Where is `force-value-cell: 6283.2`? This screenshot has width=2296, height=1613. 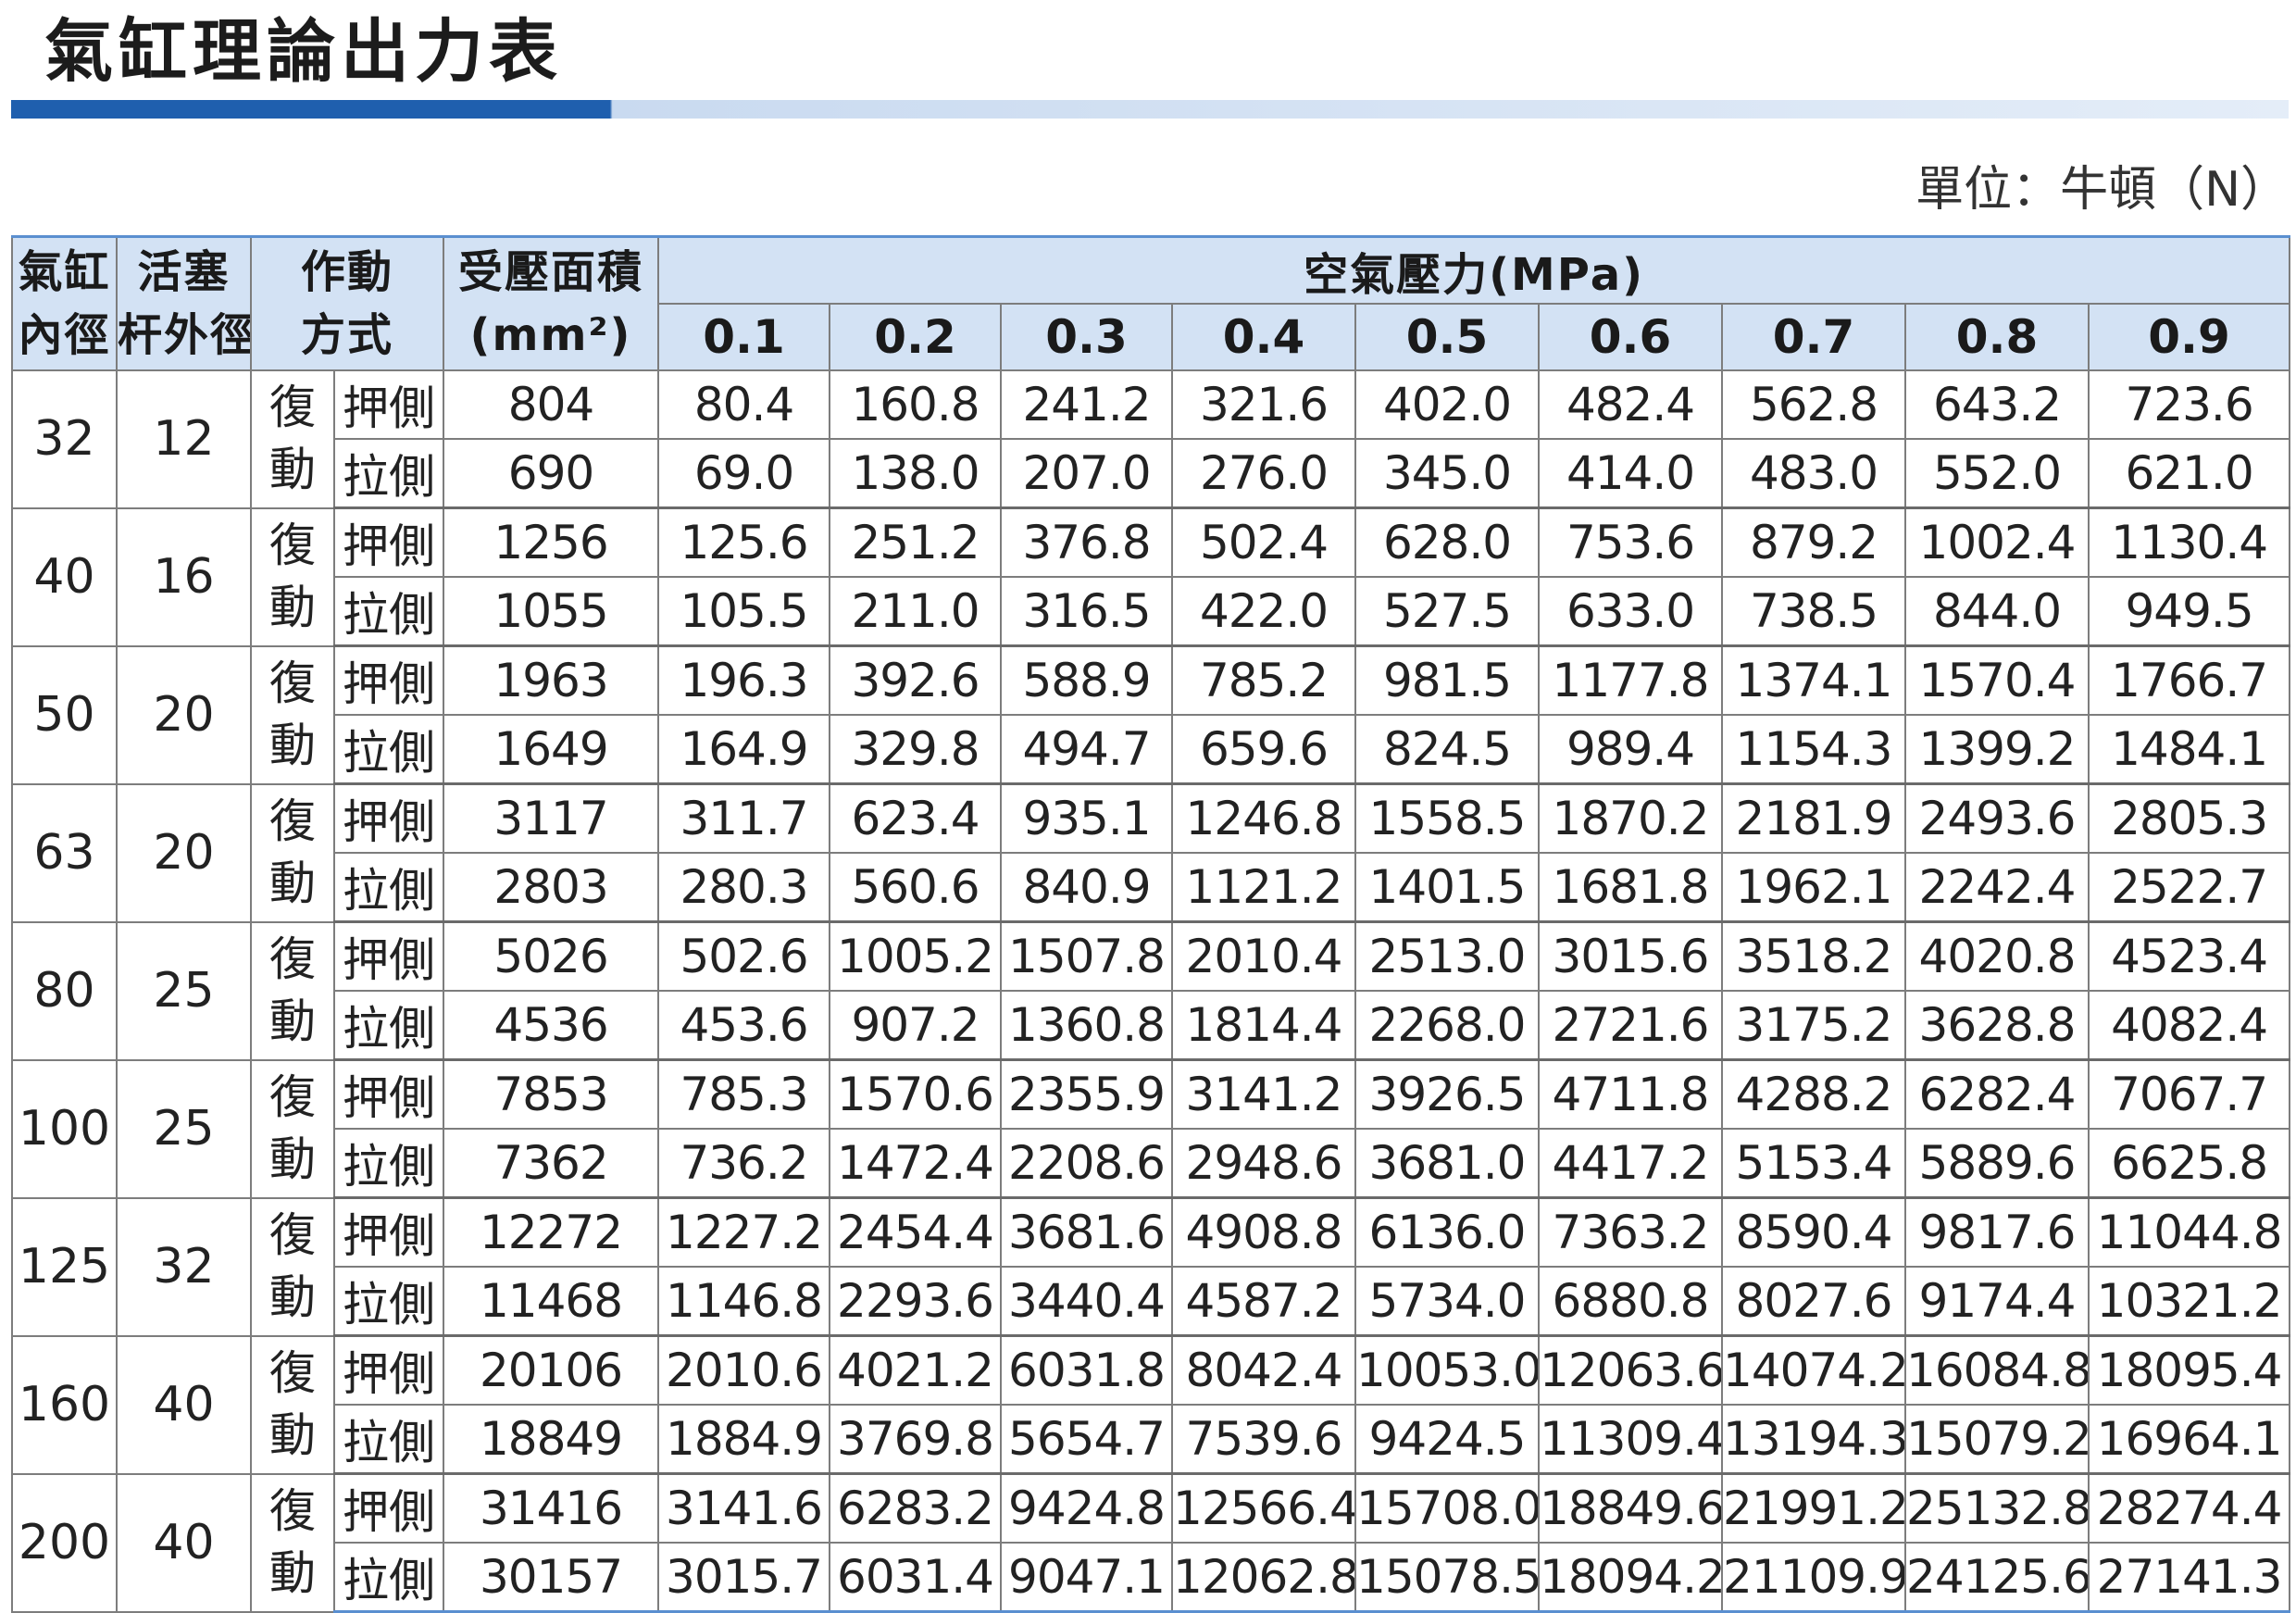
force-value-cell: 6283.2 is located at coordinates (916, 1508).